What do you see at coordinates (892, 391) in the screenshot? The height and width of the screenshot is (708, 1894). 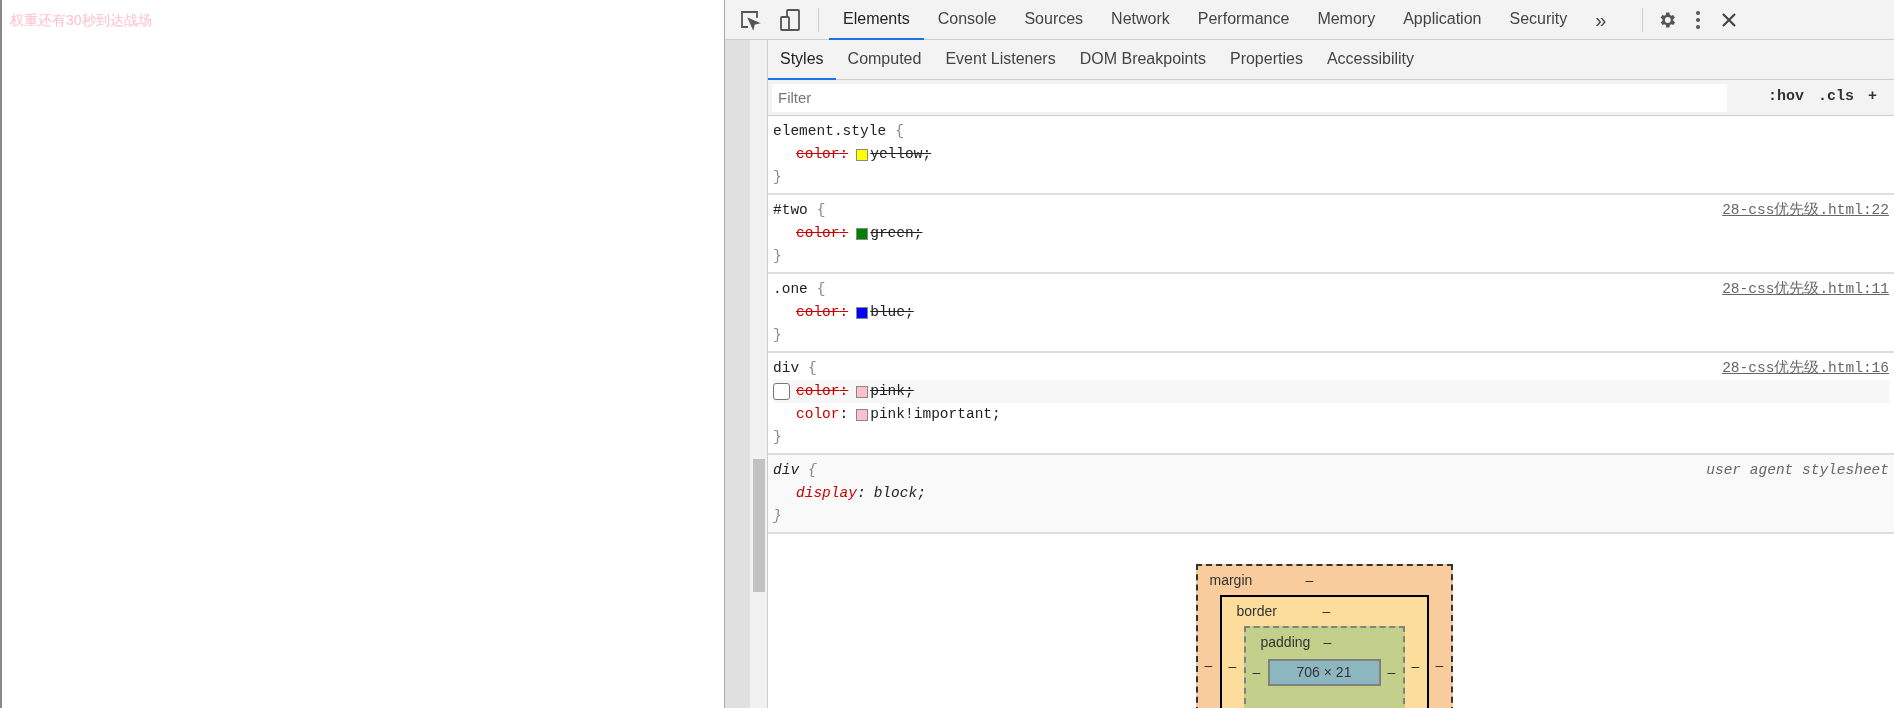 I see `property-value: pink;` at bounding box center [892, 391].